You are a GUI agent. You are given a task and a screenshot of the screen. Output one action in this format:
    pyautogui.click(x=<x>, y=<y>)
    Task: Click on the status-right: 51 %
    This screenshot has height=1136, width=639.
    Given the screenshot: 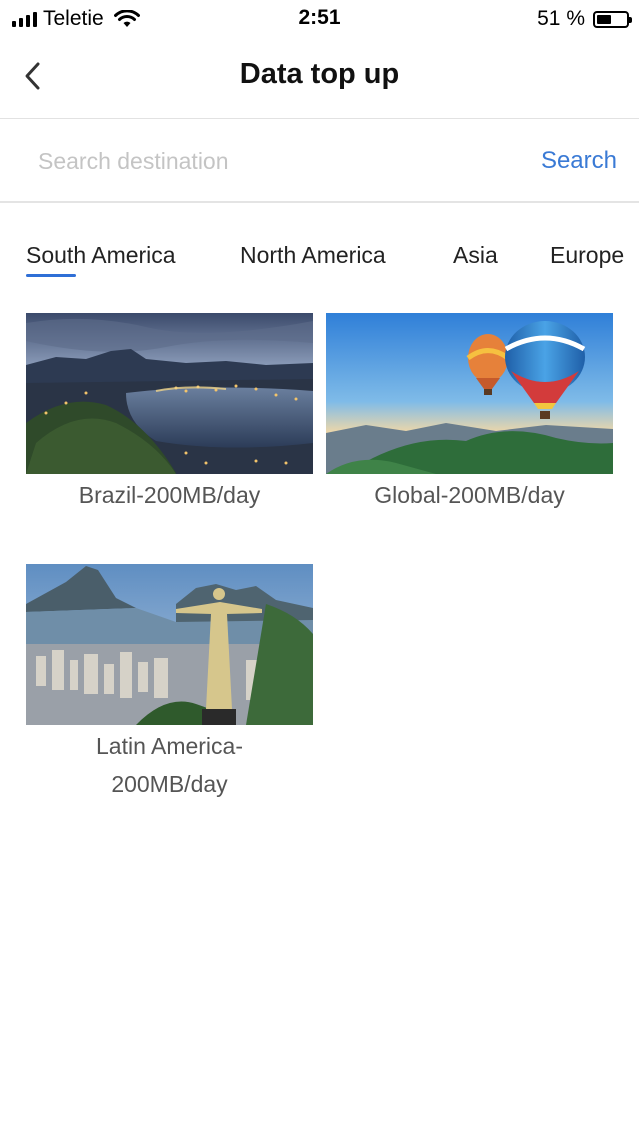 What is the action you would take?
    pyautogui.click(x=584, y=19)
    